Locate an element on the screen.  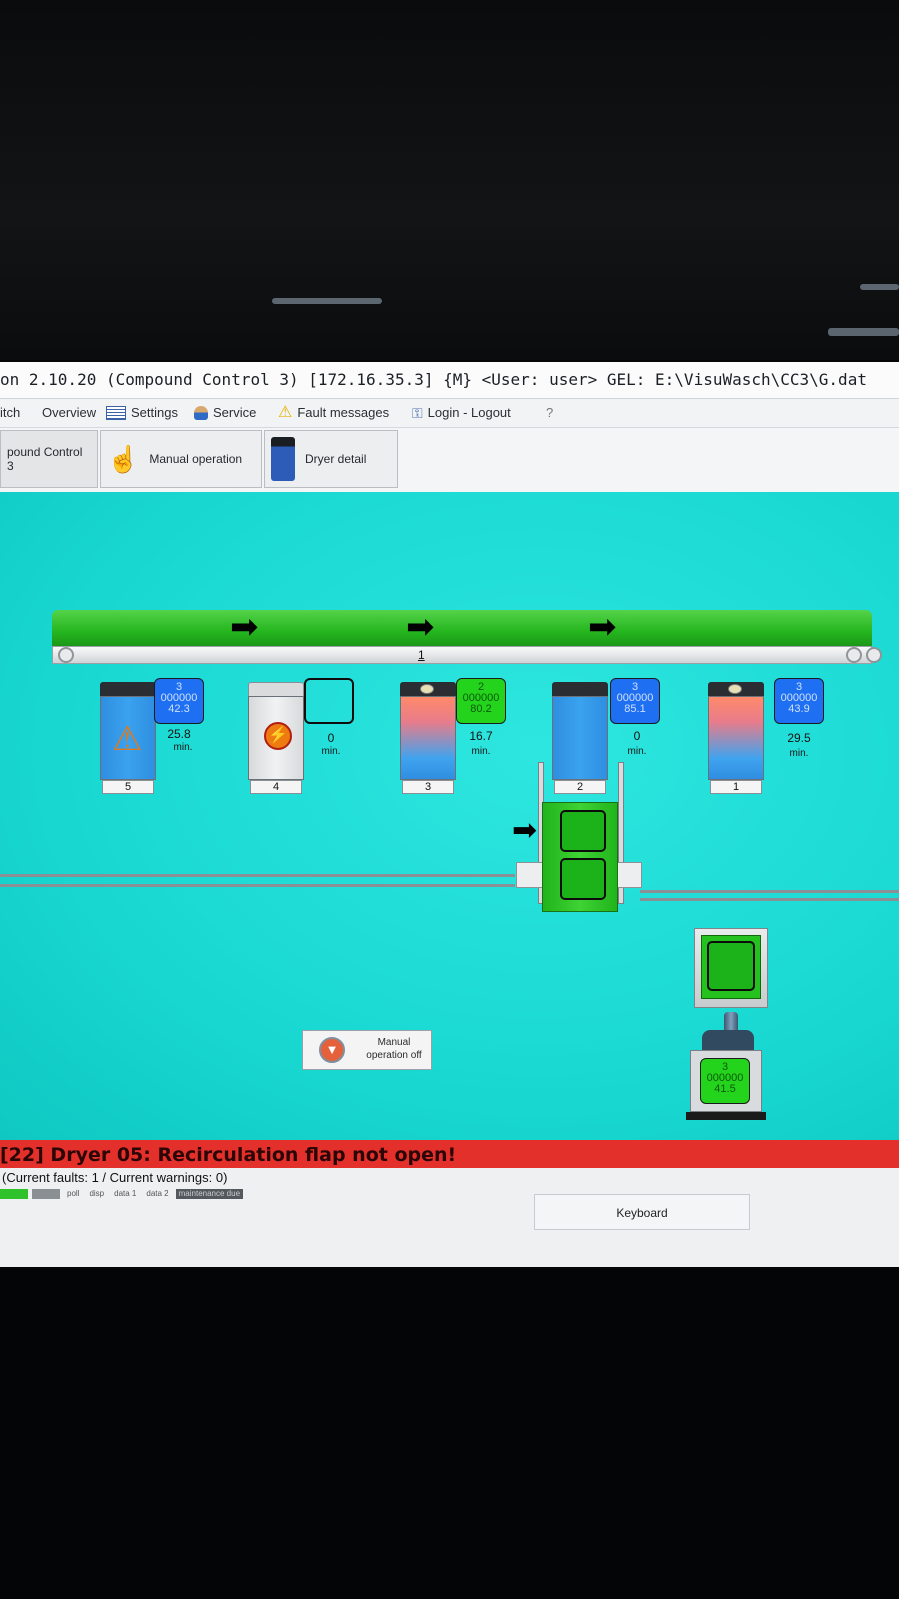
login-key-icon: ⚿ is located at coordinates (417, 412).